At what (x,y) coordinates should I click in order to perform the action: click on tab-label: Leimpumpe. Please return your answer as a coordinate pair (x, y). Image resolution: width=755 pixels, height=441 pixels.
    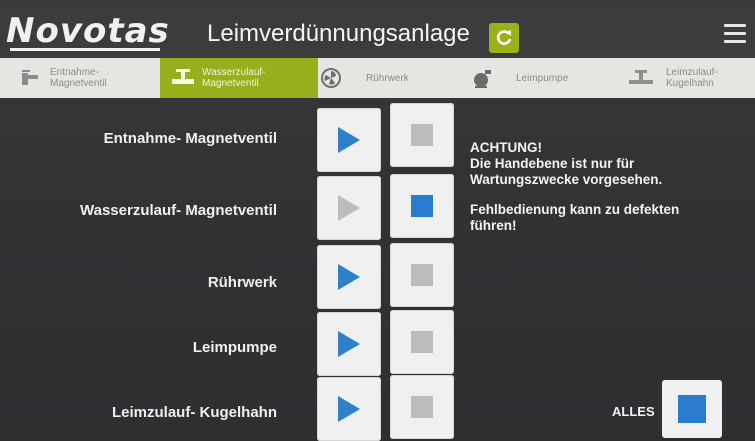
    Looking at the image, I should click on (542, 78).